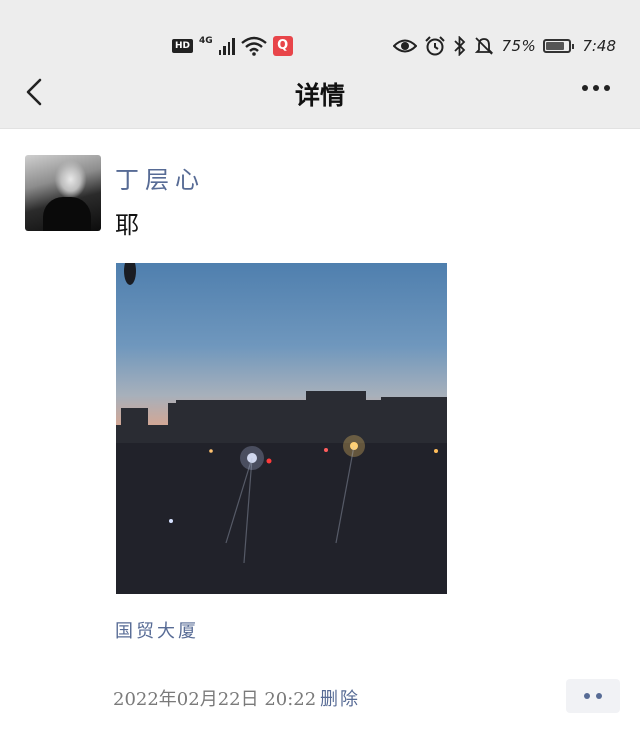 The image size is (640, 741). What do you see at coordinates (593, 696) in the screenshot?
I see `comment-button` at bounding box center [593, 696].